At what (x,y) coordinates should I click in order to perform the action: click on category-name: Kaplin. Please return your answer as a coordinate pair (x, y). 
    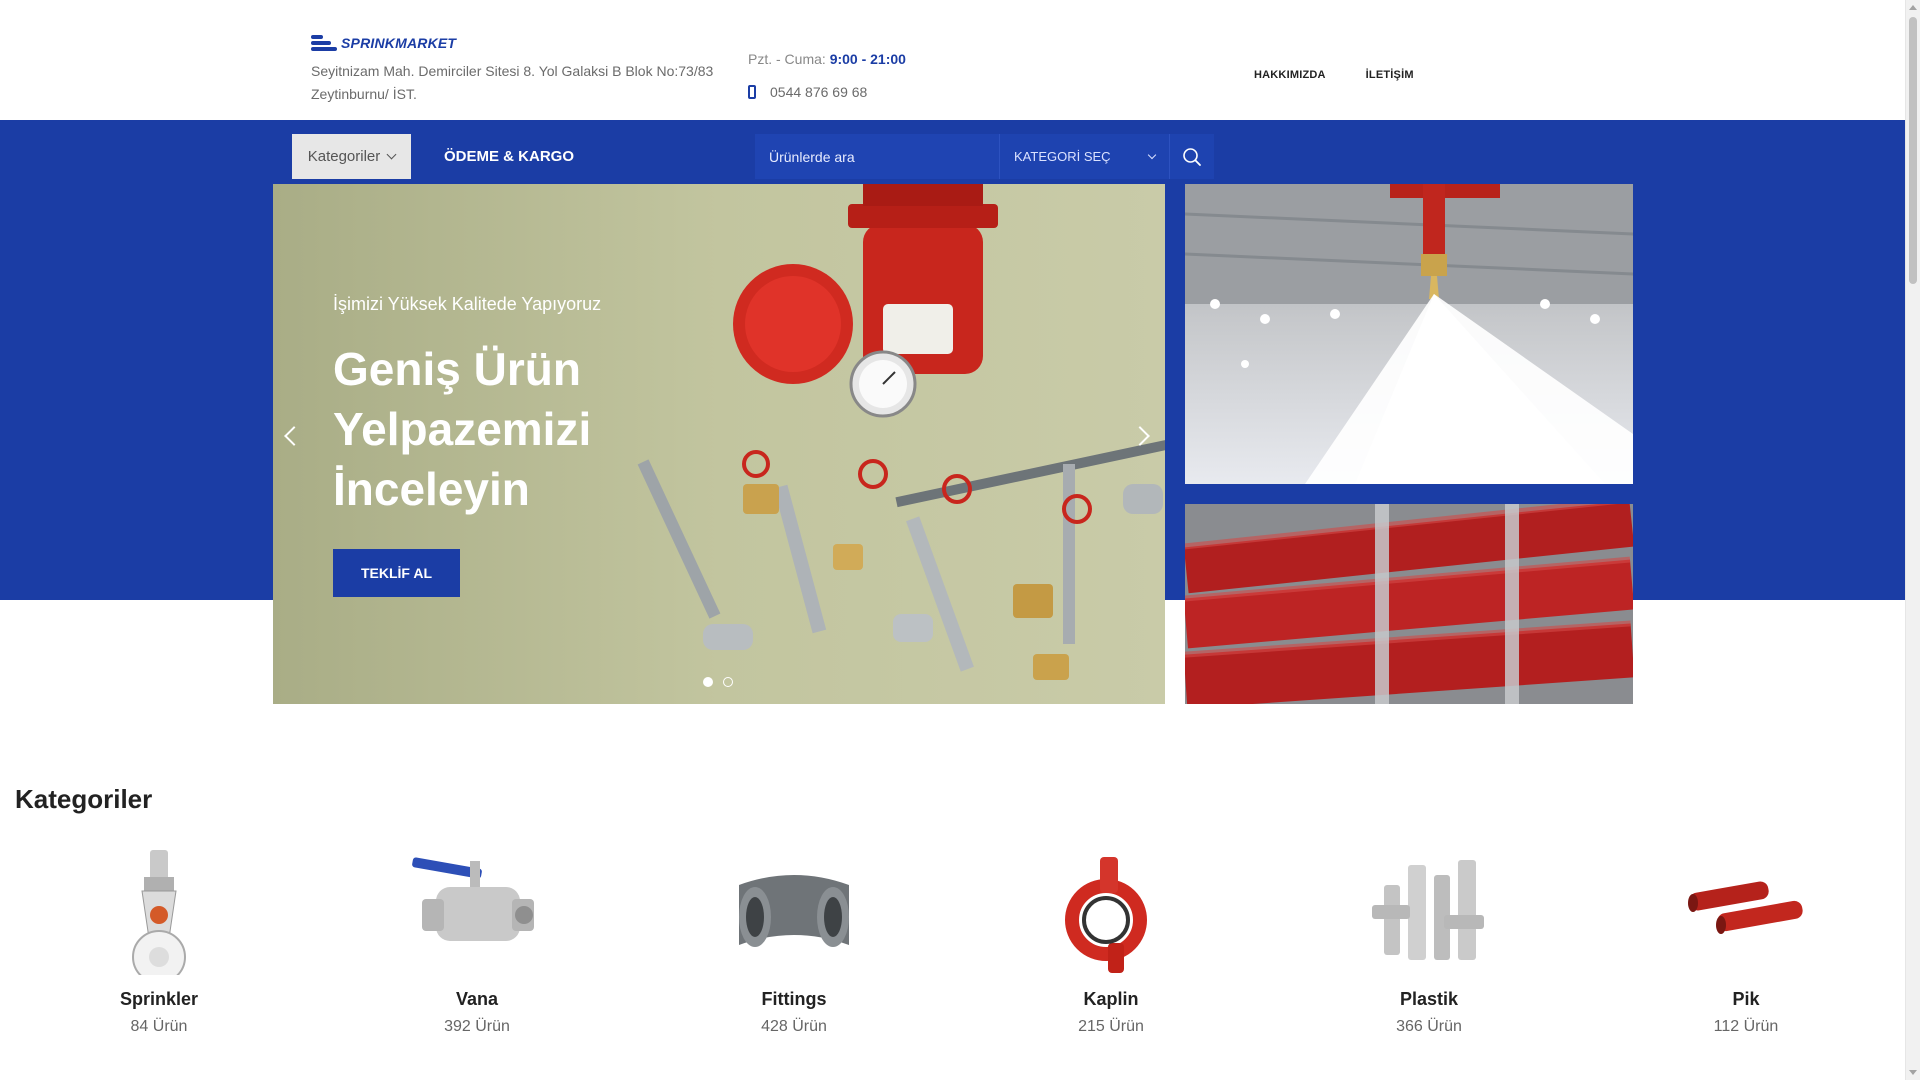
    Looking at the image, I should click on (1111, 999).